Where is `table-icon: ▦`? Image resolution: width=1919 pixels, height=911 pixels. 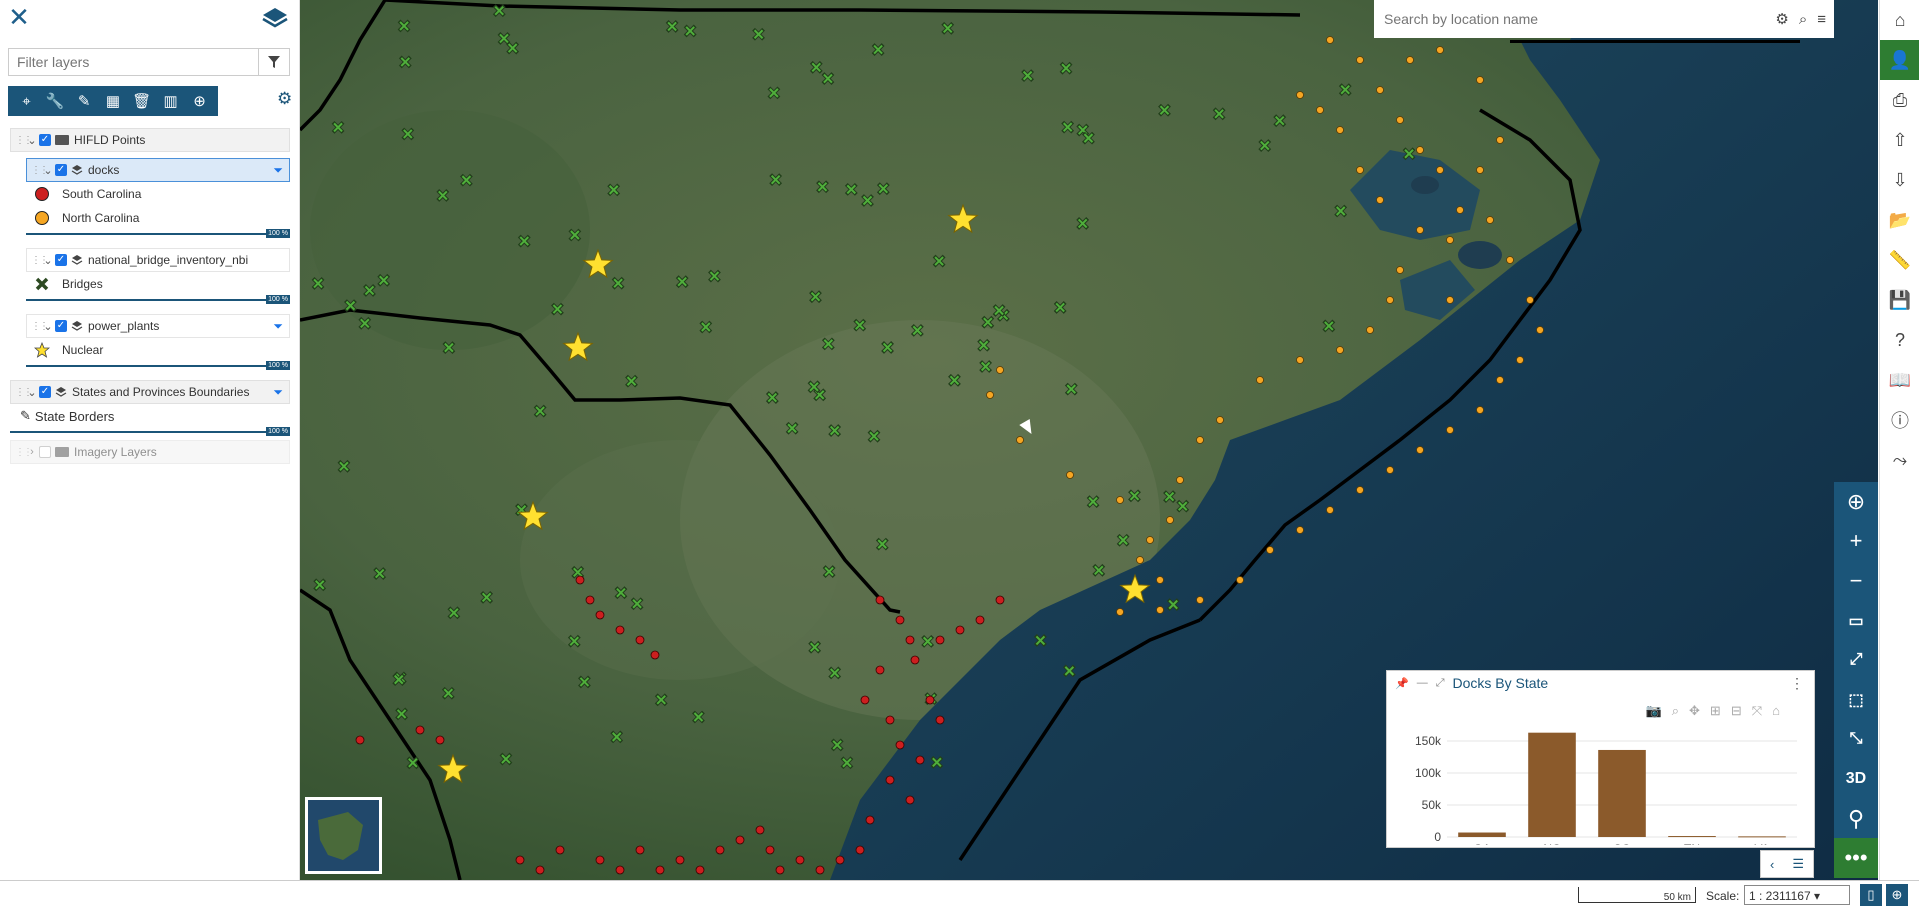
table-icon: ▦ is located at coordinates (113, 101).